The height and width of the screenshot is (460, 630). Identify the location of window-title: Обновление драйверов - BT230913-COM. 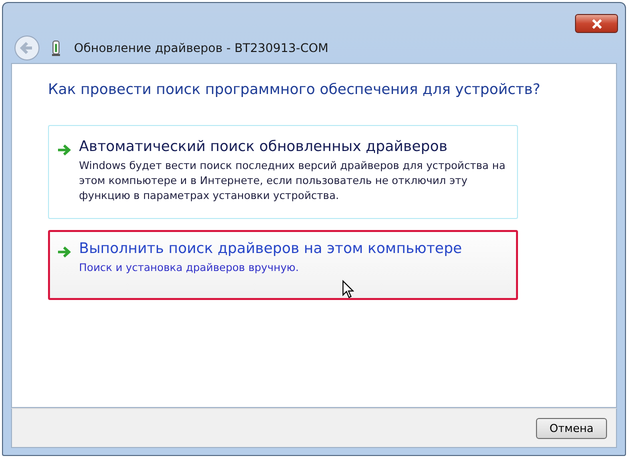
(201, 48).